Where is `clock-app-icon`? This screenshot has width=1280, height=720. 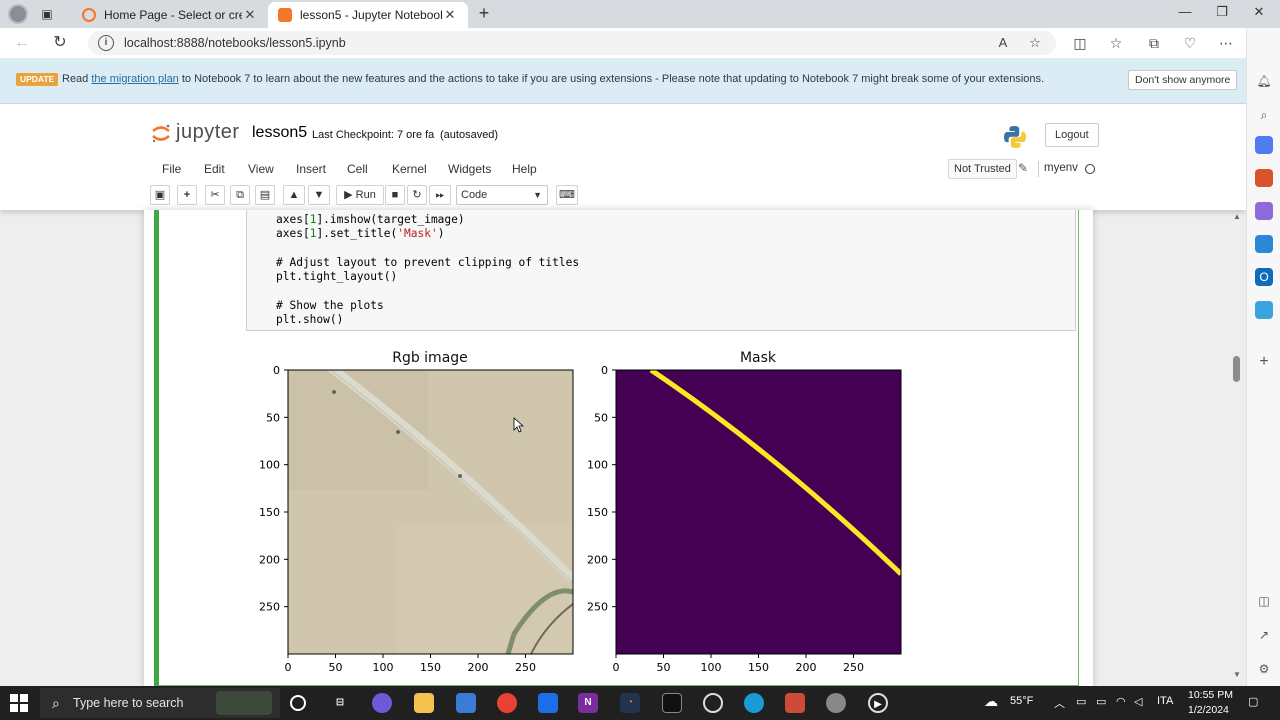
clock-app-icon is located at coordinates (713, 703).